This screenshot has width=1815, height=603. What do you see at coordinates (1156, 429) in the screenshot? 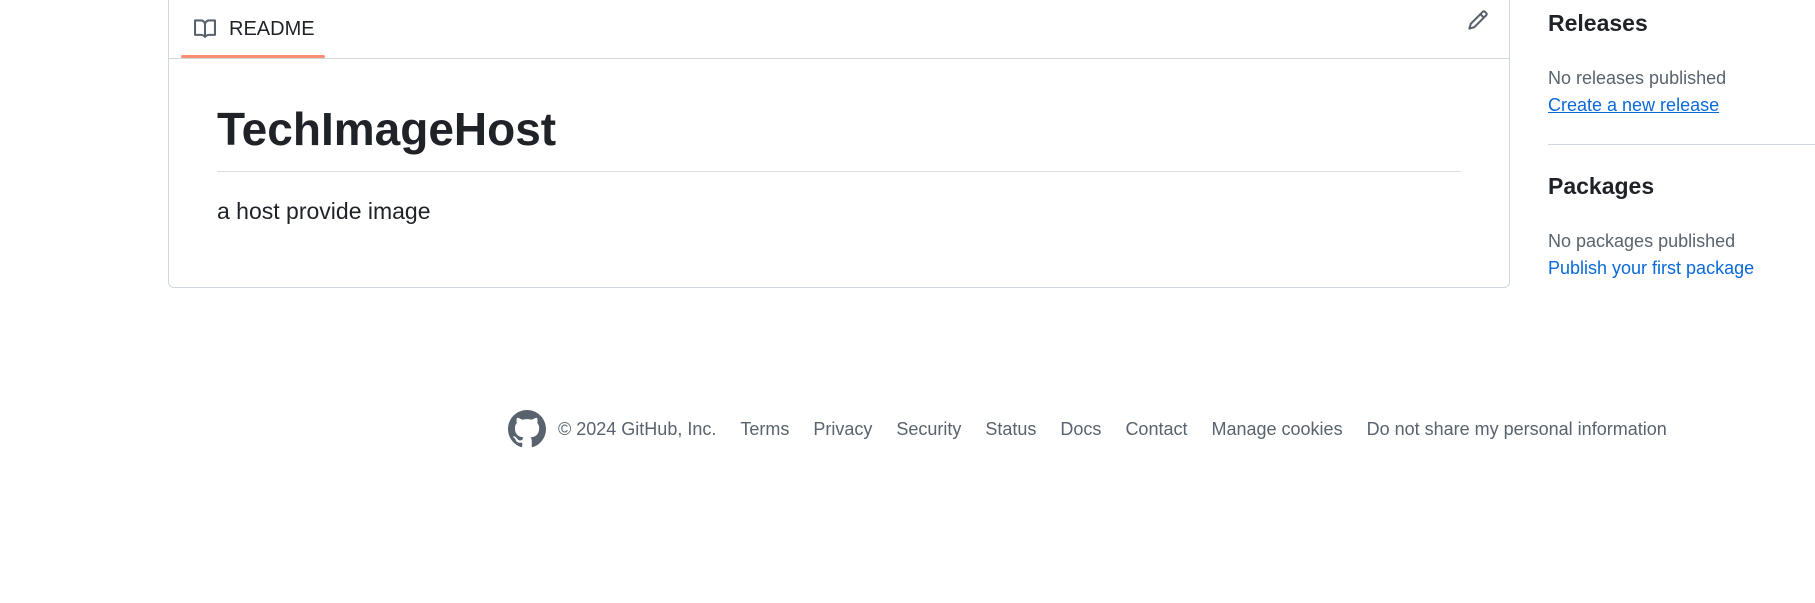
I see `footer-link-contact: Contact` at bounding box center [1156, 429].